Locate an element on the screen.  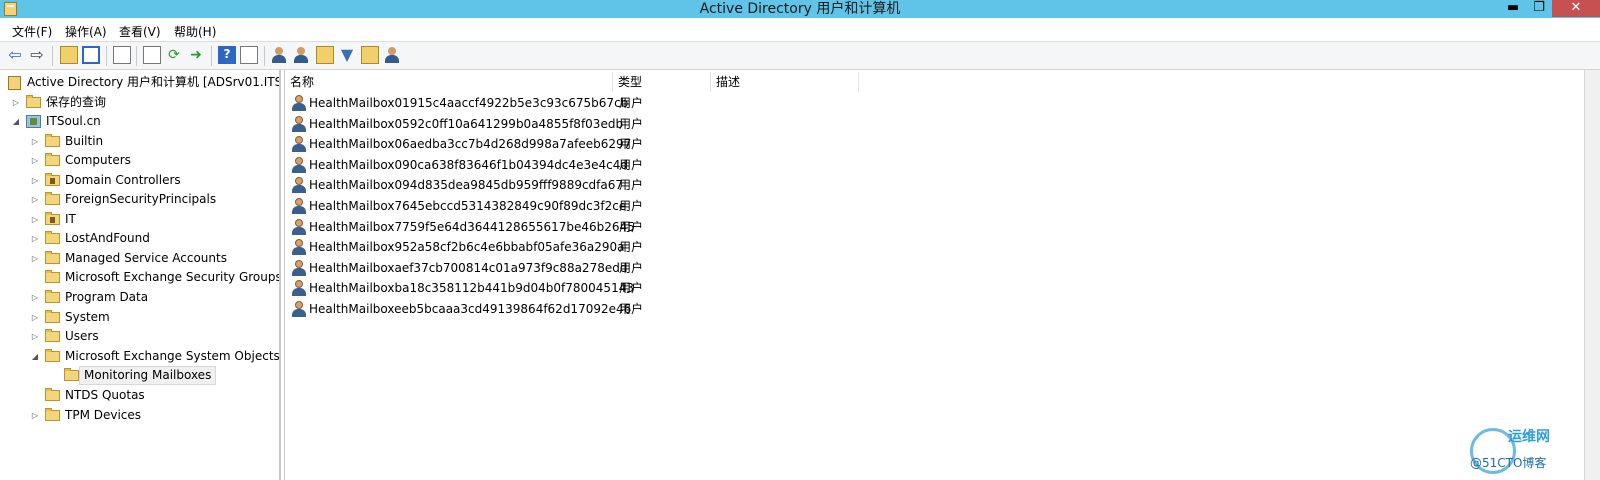
tree-item-tpm-devices: ▷ TPM Devices is located at coordinates (139, 415).